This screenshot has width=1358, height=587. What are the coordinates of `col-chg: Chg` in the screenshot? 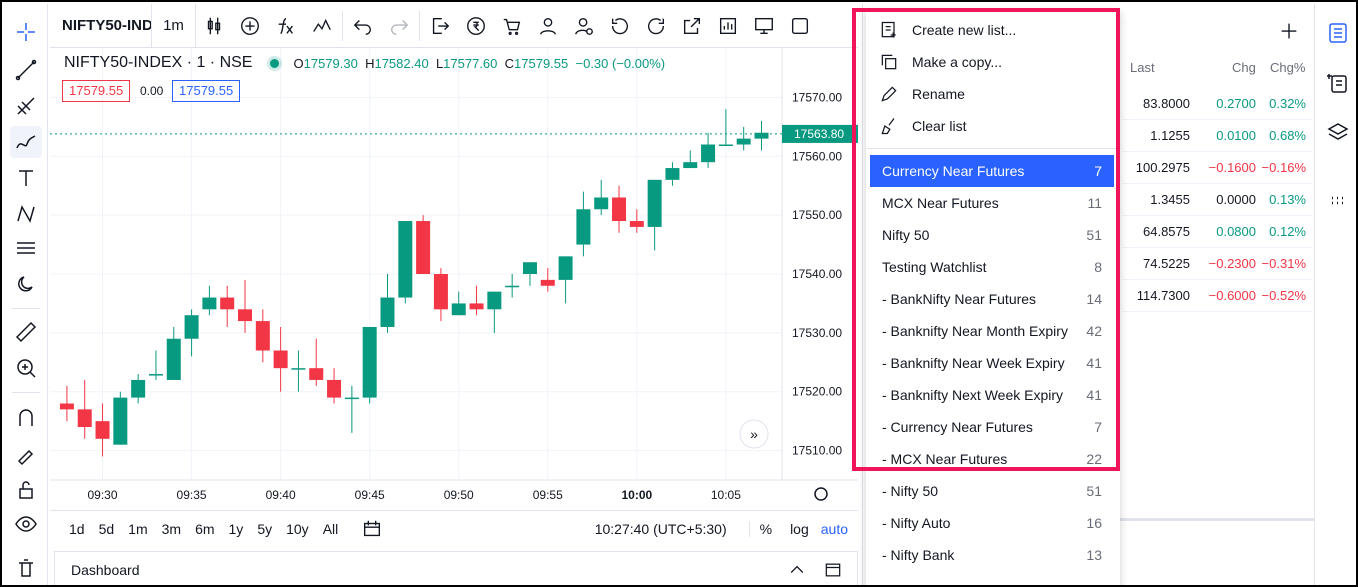 It's located at (1244, 67).